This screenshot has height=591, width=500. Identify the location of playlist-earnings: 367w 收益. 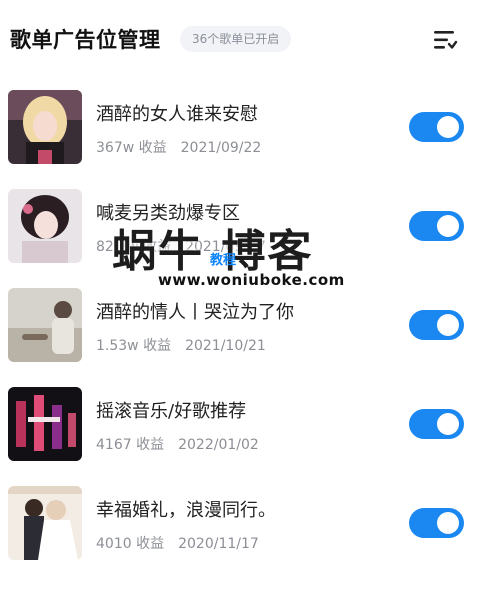
(131, 148).